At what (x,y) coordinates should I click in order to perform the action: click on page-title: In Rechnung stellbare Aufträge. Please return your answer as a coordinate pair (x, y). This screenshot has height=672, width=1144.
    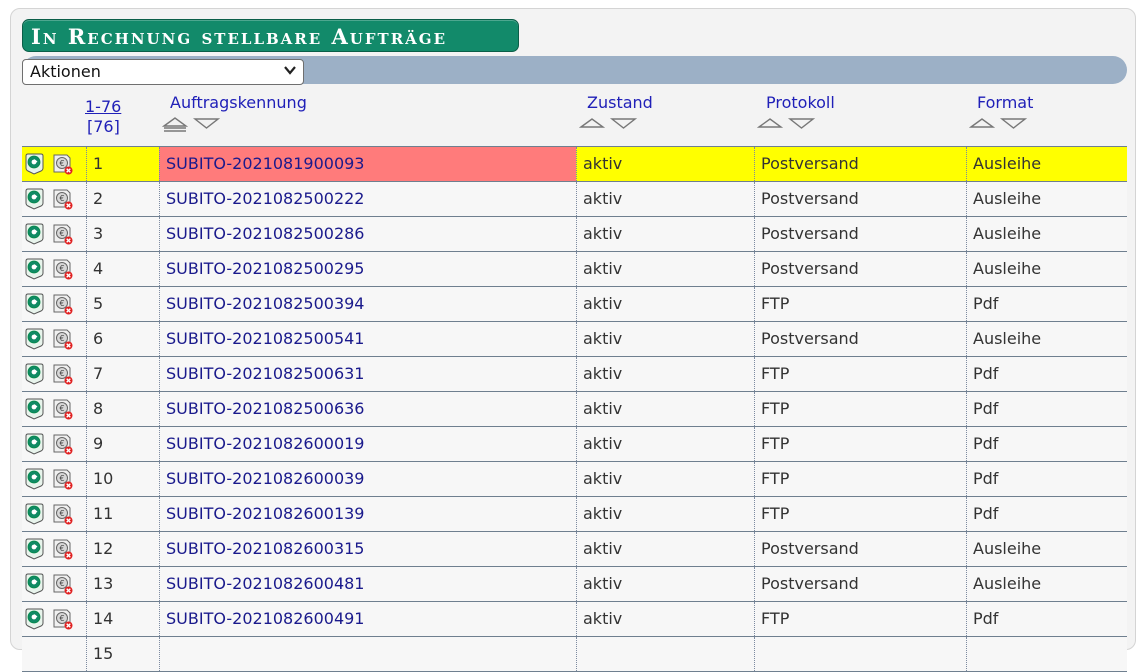
    Looking at the image, I should click on (270, 35).